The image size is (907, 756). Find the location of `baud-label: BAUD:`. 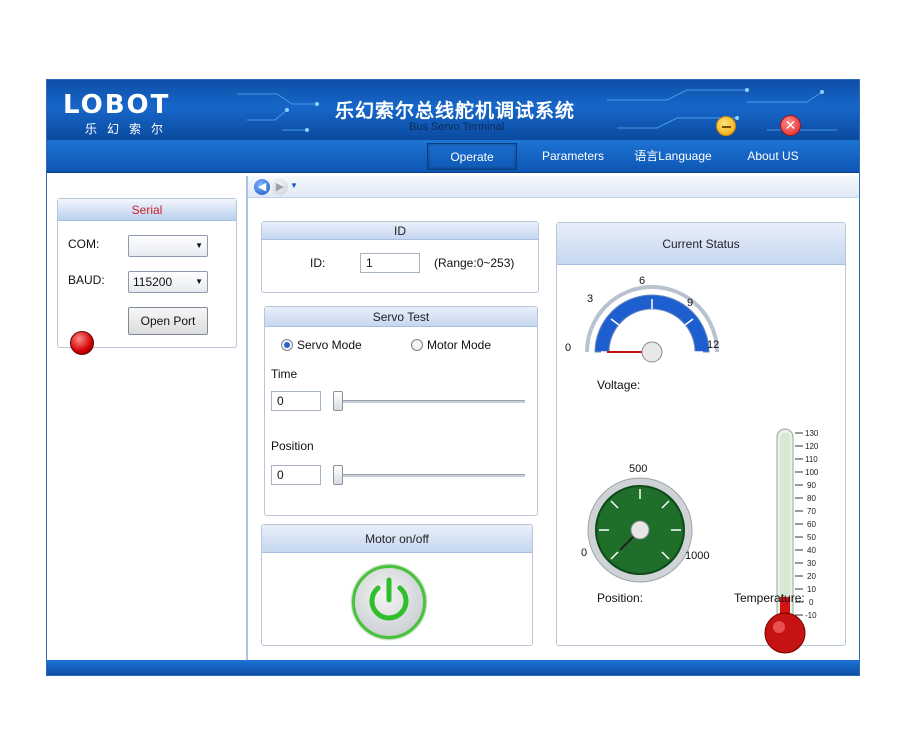

baud-label: BAUD: is located at coordinates (86, 280).